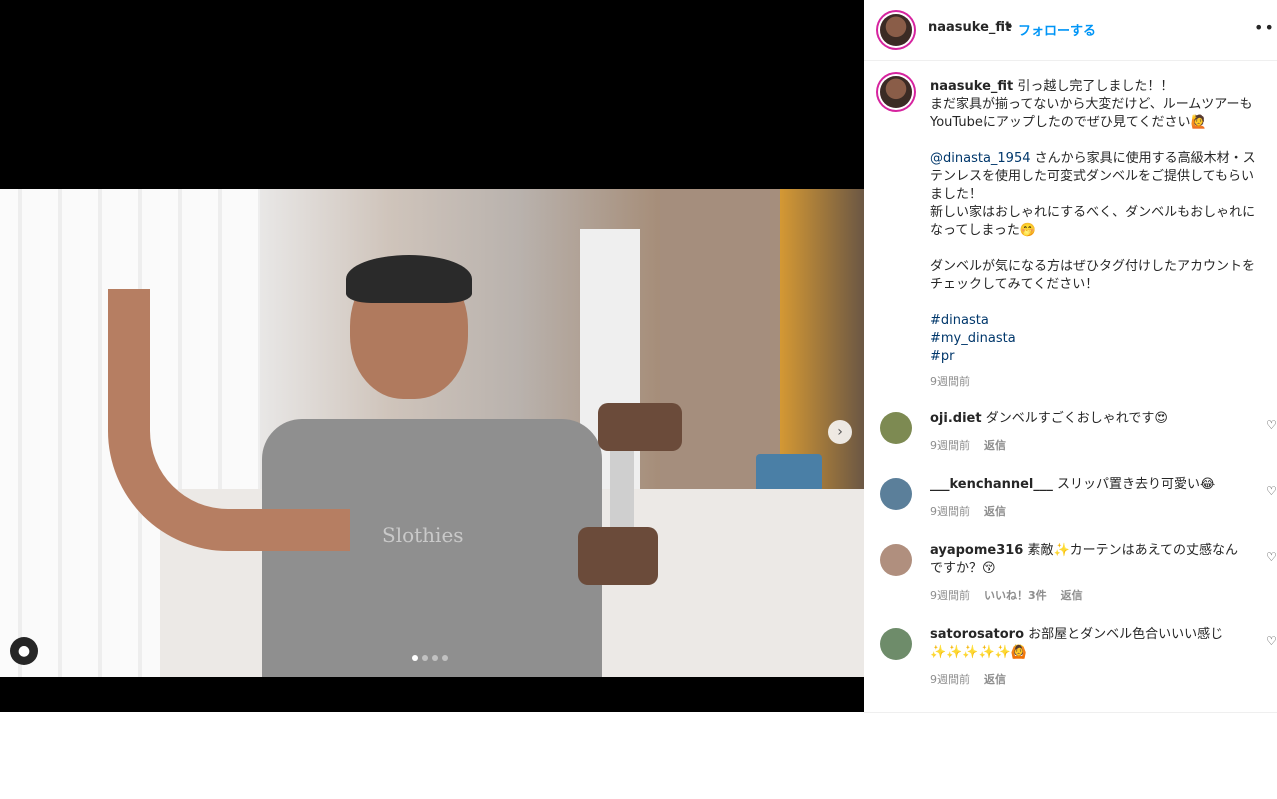  I want to click on dumbbell-bottom-plate, so click(618, 556).